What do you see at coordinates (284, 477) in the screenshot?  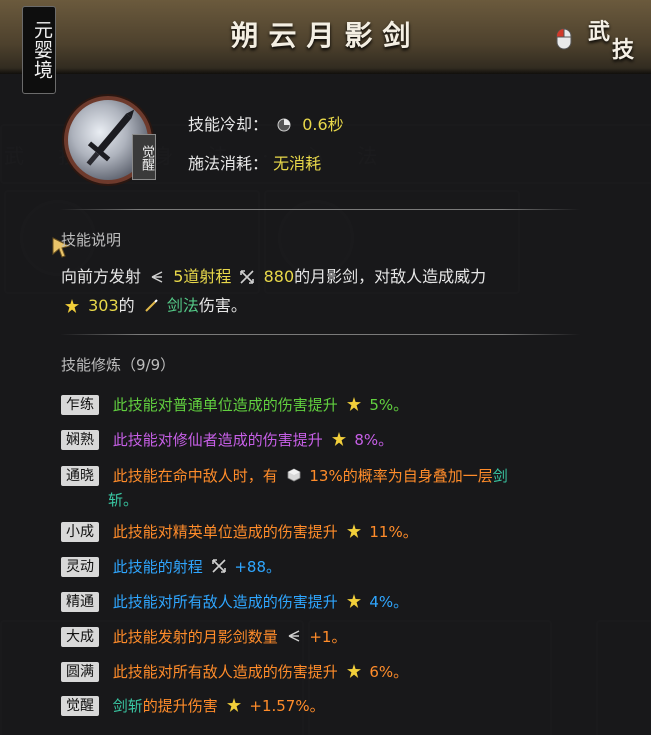 I see `training-row-3: 通晓 此技能在命中敌人时，有 13%的概率为自身叠加一层剑` at bounding box center [284, 477].